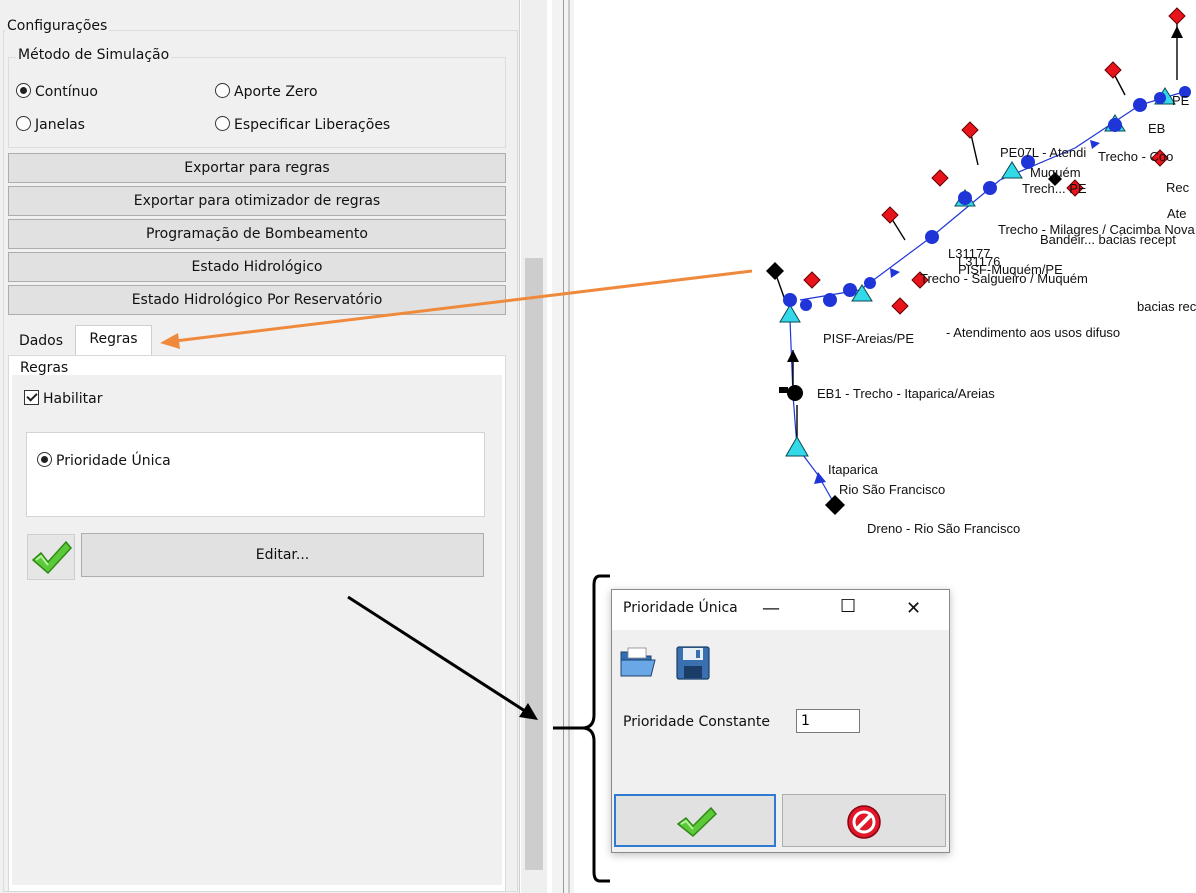  Describe the element at coordinates (771, 608) in the screenshot. I see `minimize-button: —` at that location.